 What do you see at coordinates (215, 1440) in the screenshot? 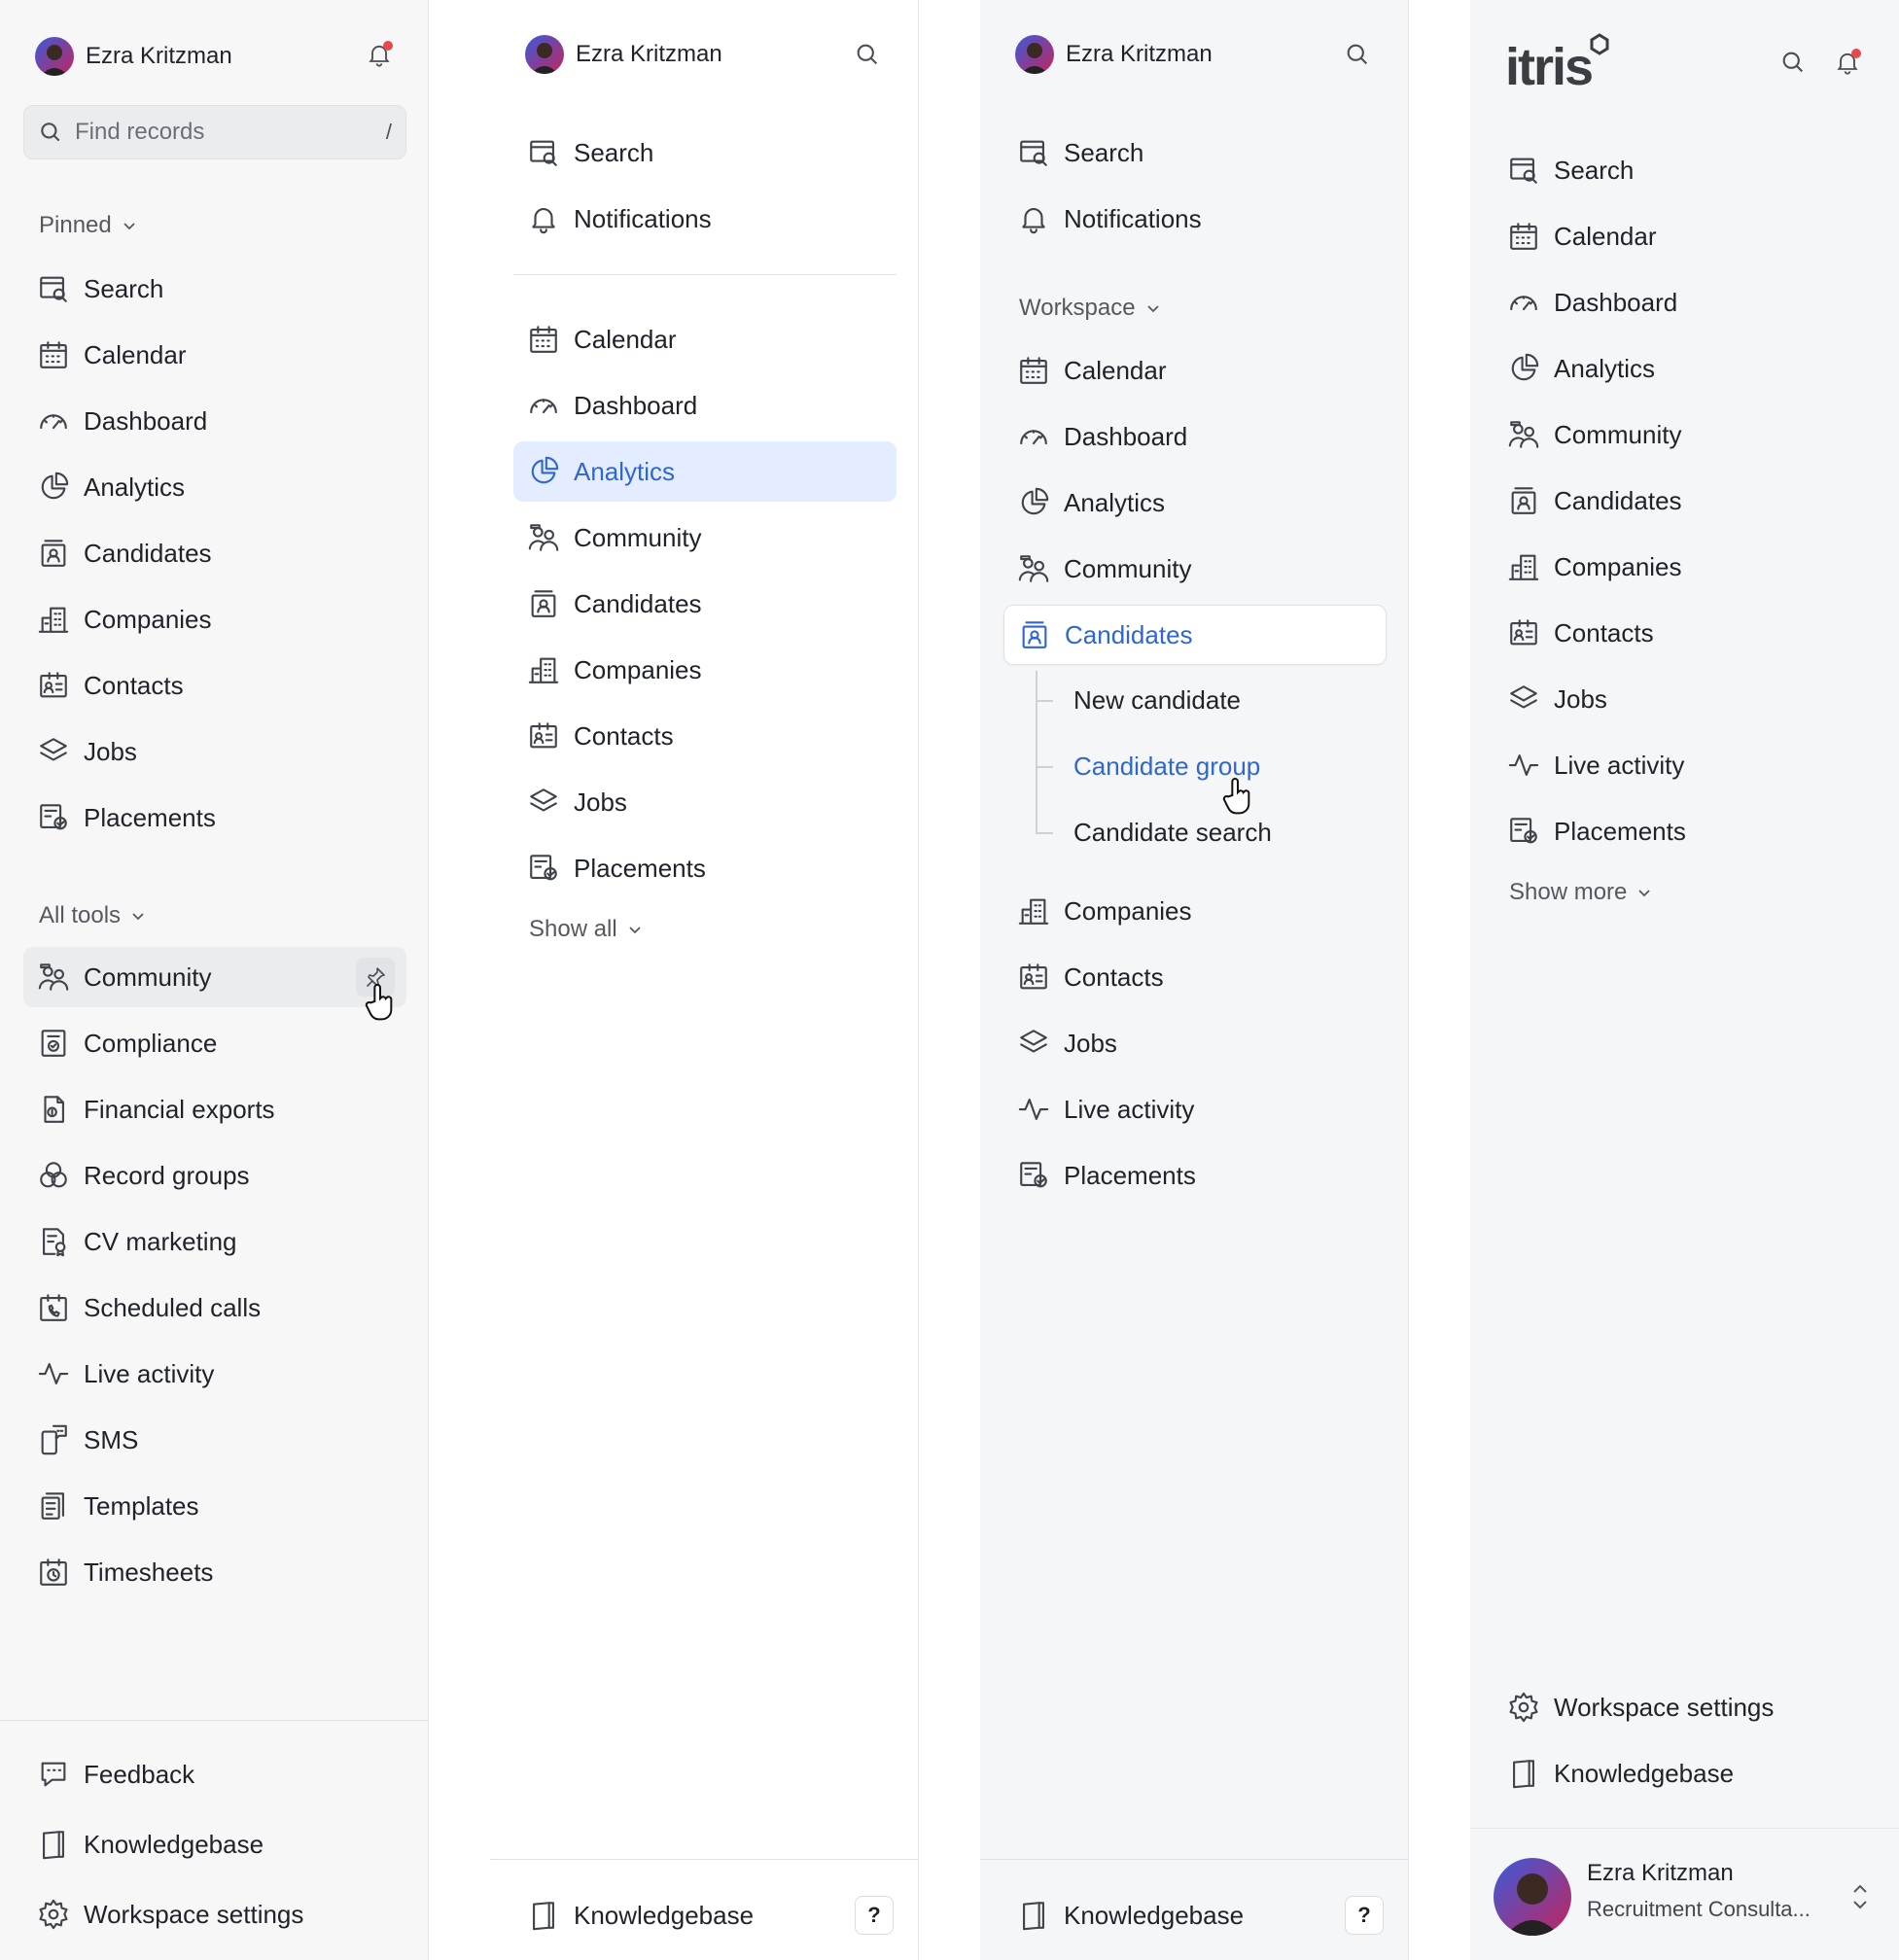
I see `tool-item-sms: SMS` at bounding box center [215, 1440].